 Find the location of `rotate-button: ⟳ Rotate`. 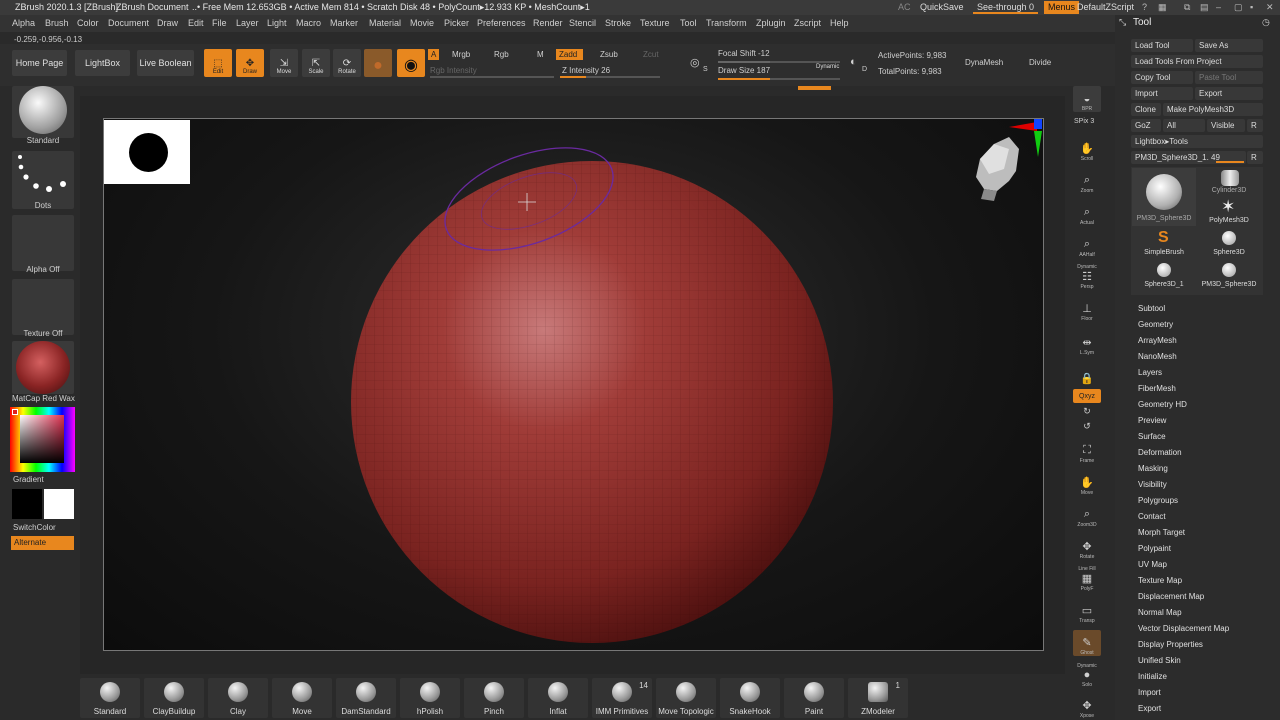

rotate-button: ⟳ Rotate is located at coordinates (347, 63).